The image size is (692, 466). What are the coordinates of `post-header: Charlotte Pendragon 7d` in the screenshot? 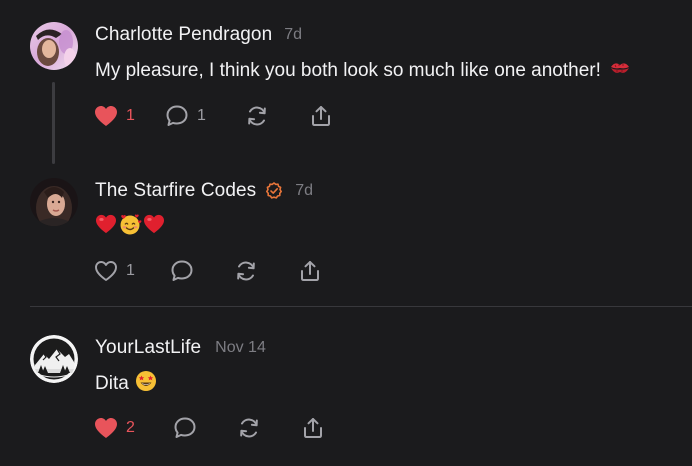 It's located at (198, 35).